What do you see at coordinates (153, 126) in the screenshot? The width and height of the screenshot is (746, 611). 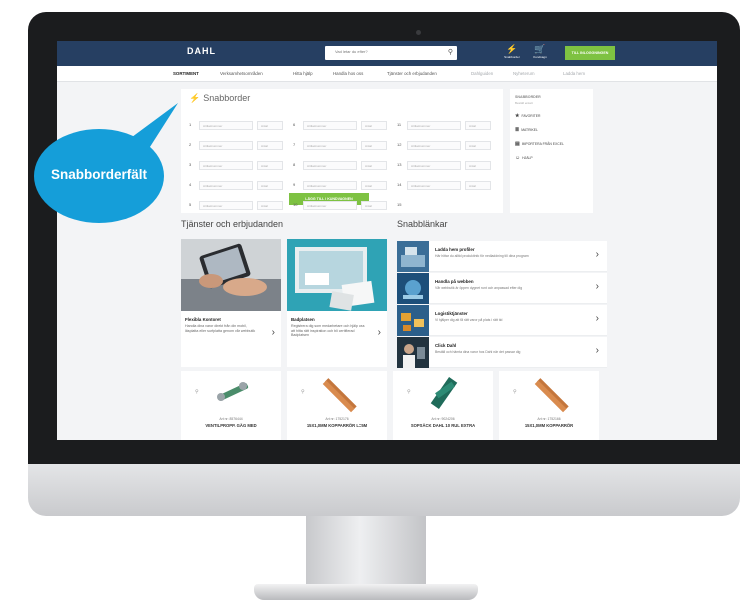 I see `callout-tail` at bounding box center [153, 126].